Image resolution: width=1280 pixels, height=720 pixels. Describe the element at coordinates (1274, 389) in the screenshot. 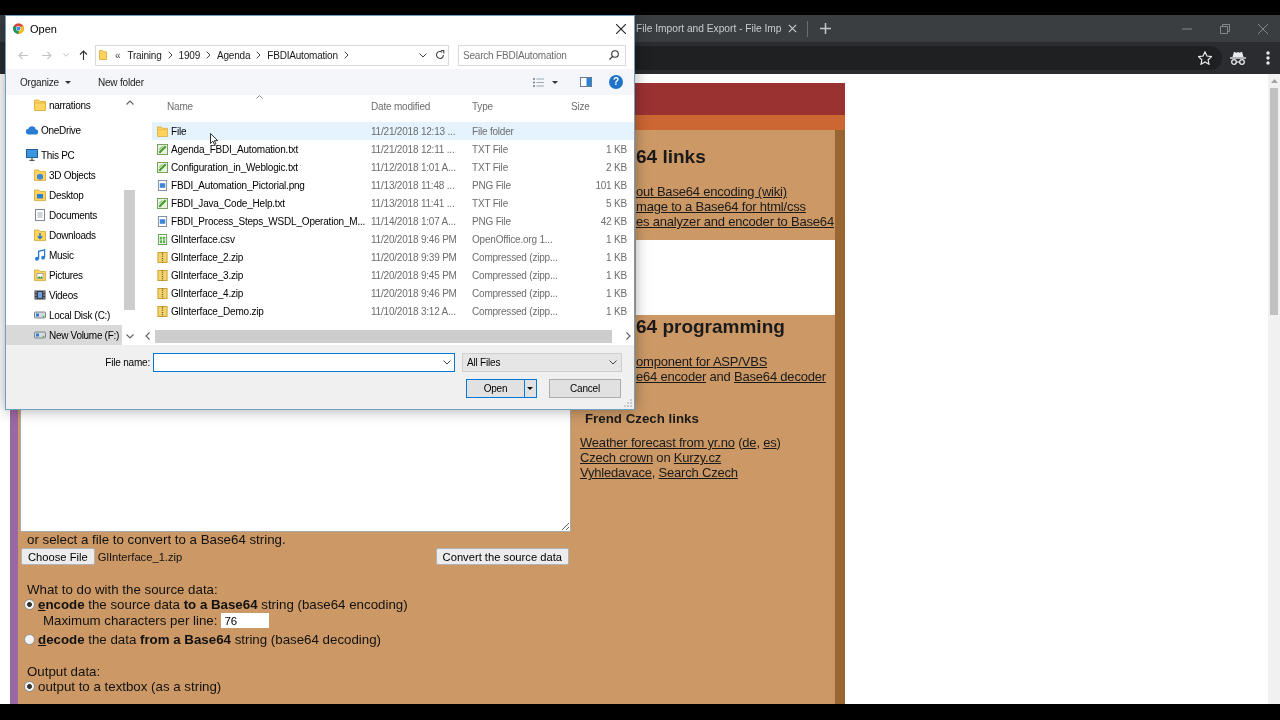

I see `scrollbar` at that location.